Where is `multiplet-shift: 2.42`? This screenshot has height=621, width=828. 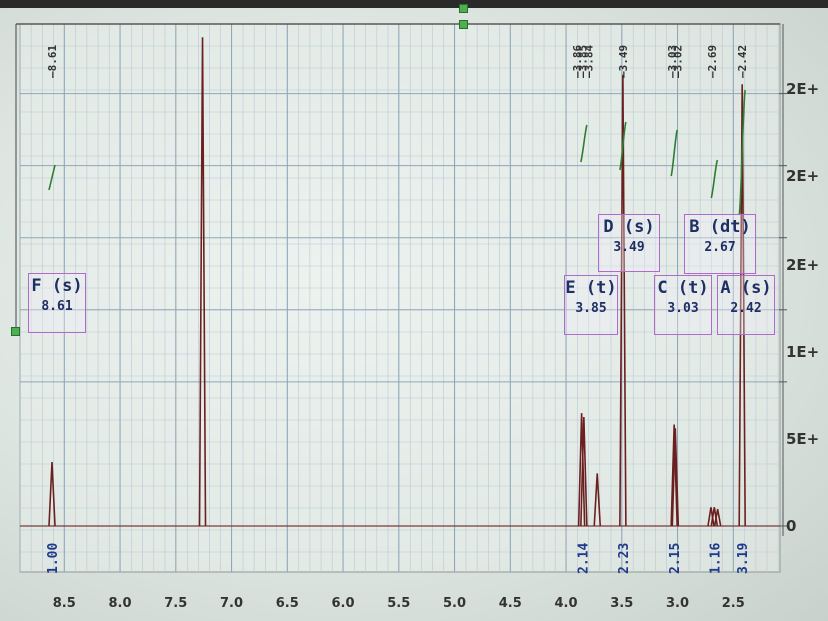
multiplet-shift: 2.42 is located at coordinates (746, 308).